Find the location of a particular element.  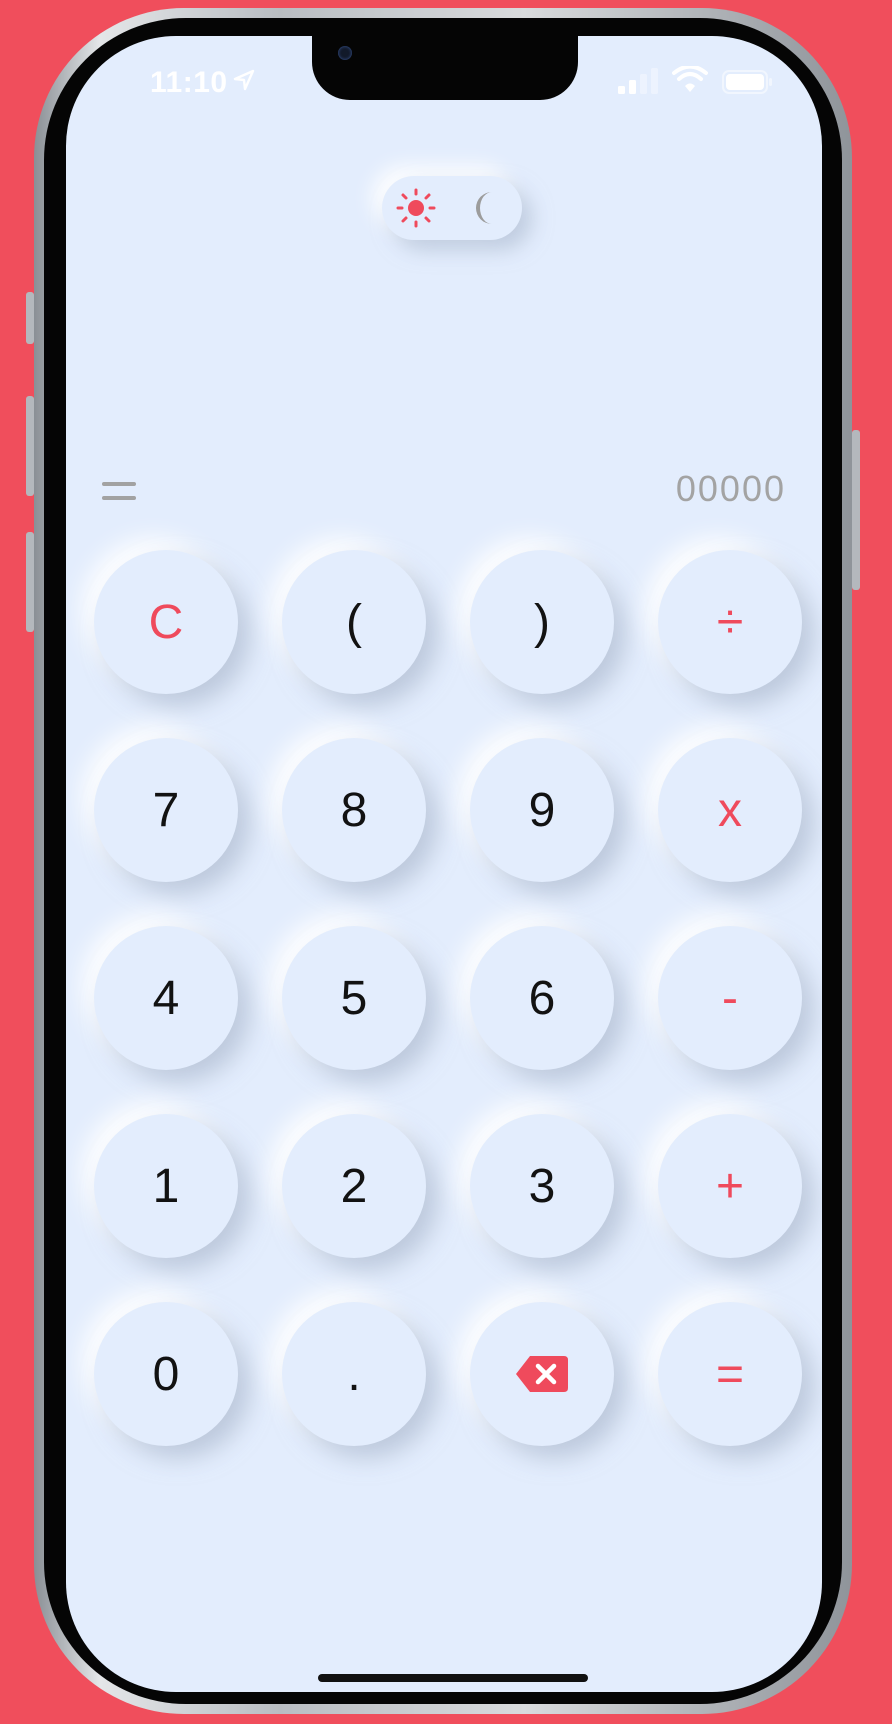

key-label: - is located at coordinates (730, 998).